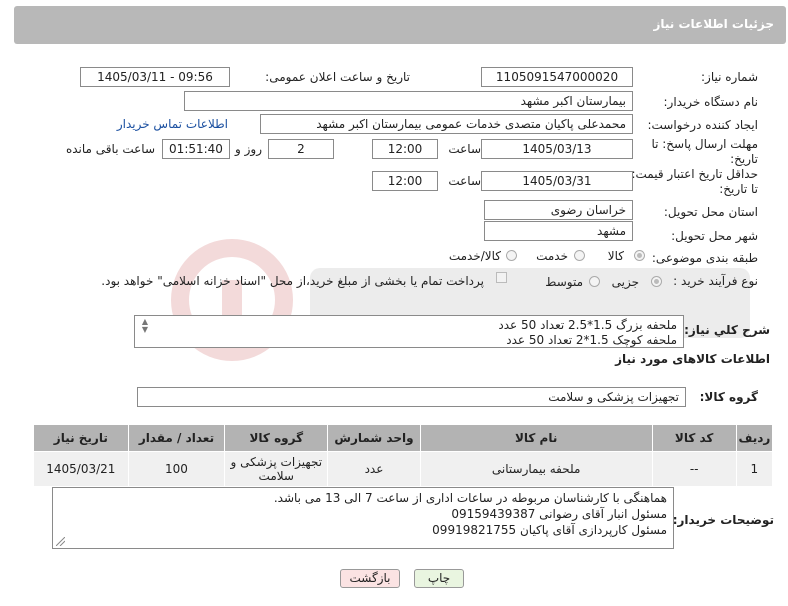 Image resolution: width=788 pixels, height=606 pixels. Describe the element at coordinates (60, 541) in the screenshot. I see `resize-grip-icon` at that location.